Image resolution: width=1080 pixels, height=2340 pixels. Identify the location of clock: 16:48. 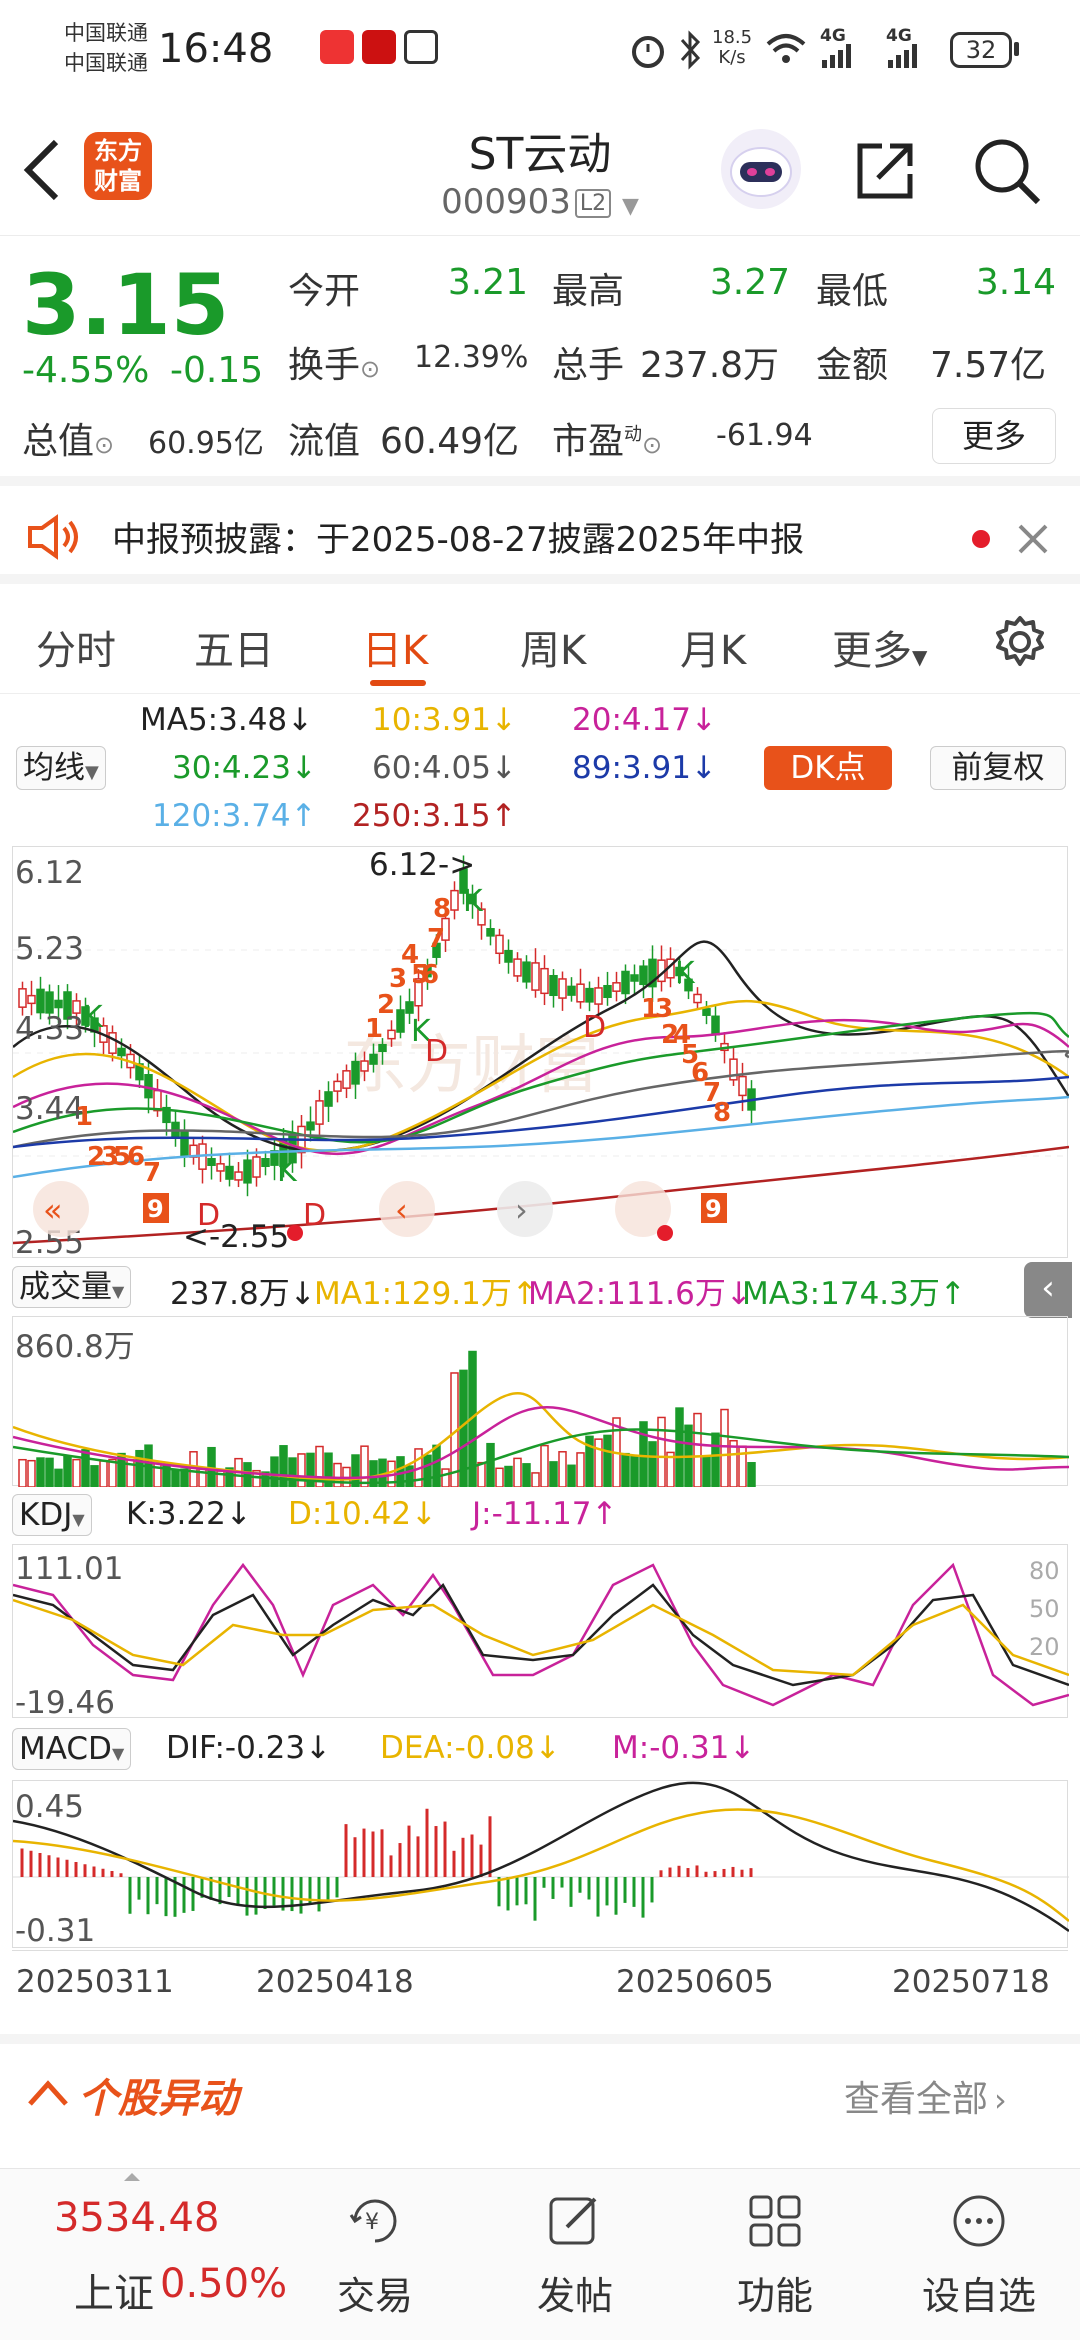
(216, 49).